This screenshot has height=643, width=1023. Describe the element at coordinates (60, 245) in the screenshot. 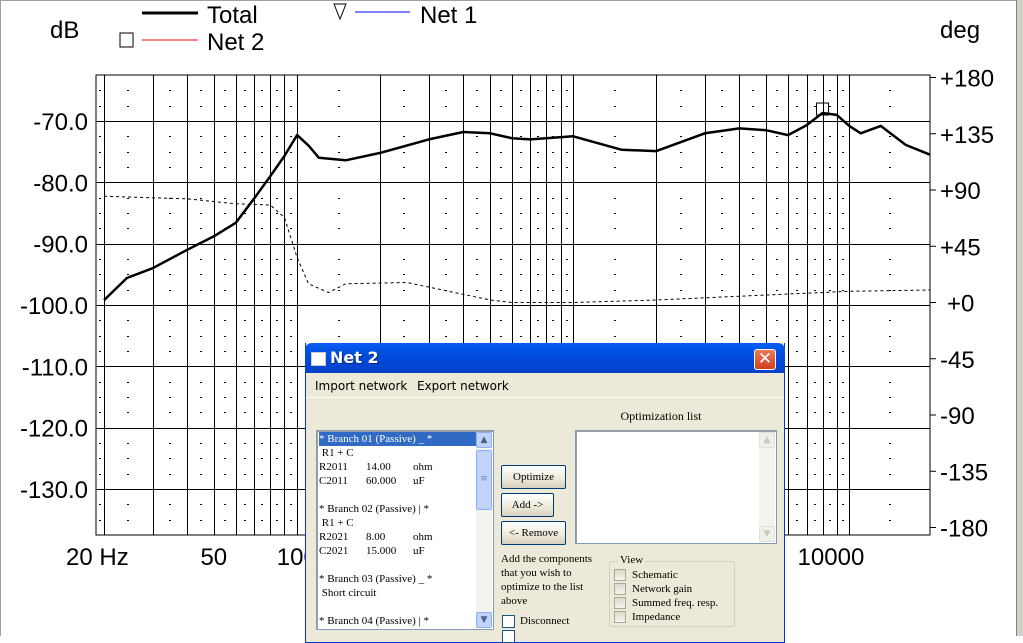

I see `left-tick-label: -90.0` at that location.